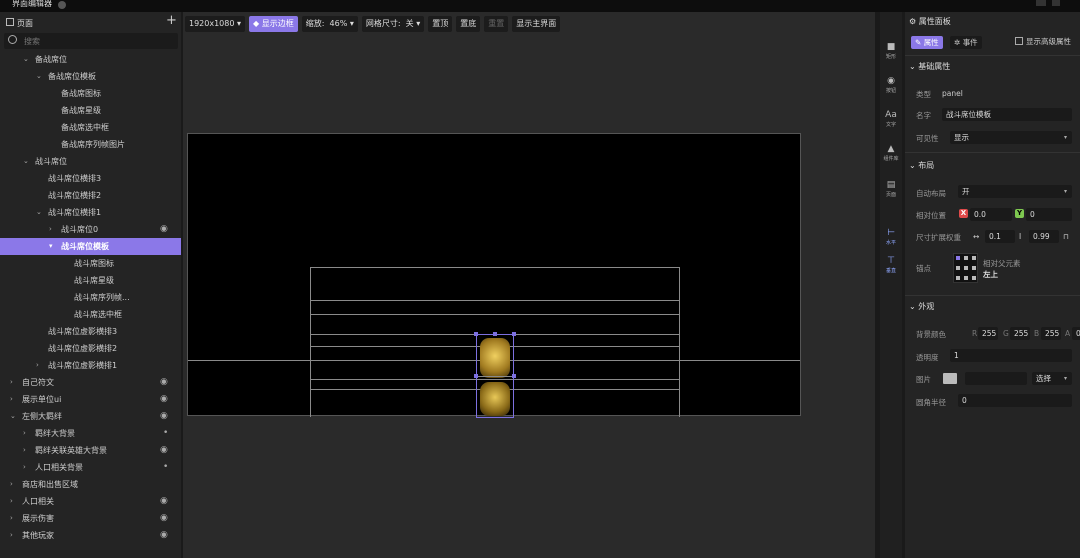  Describe the element at coordinates (921, 306) in the screenshot. I see `appearance-section-header: ⌄ 外观` at that location.